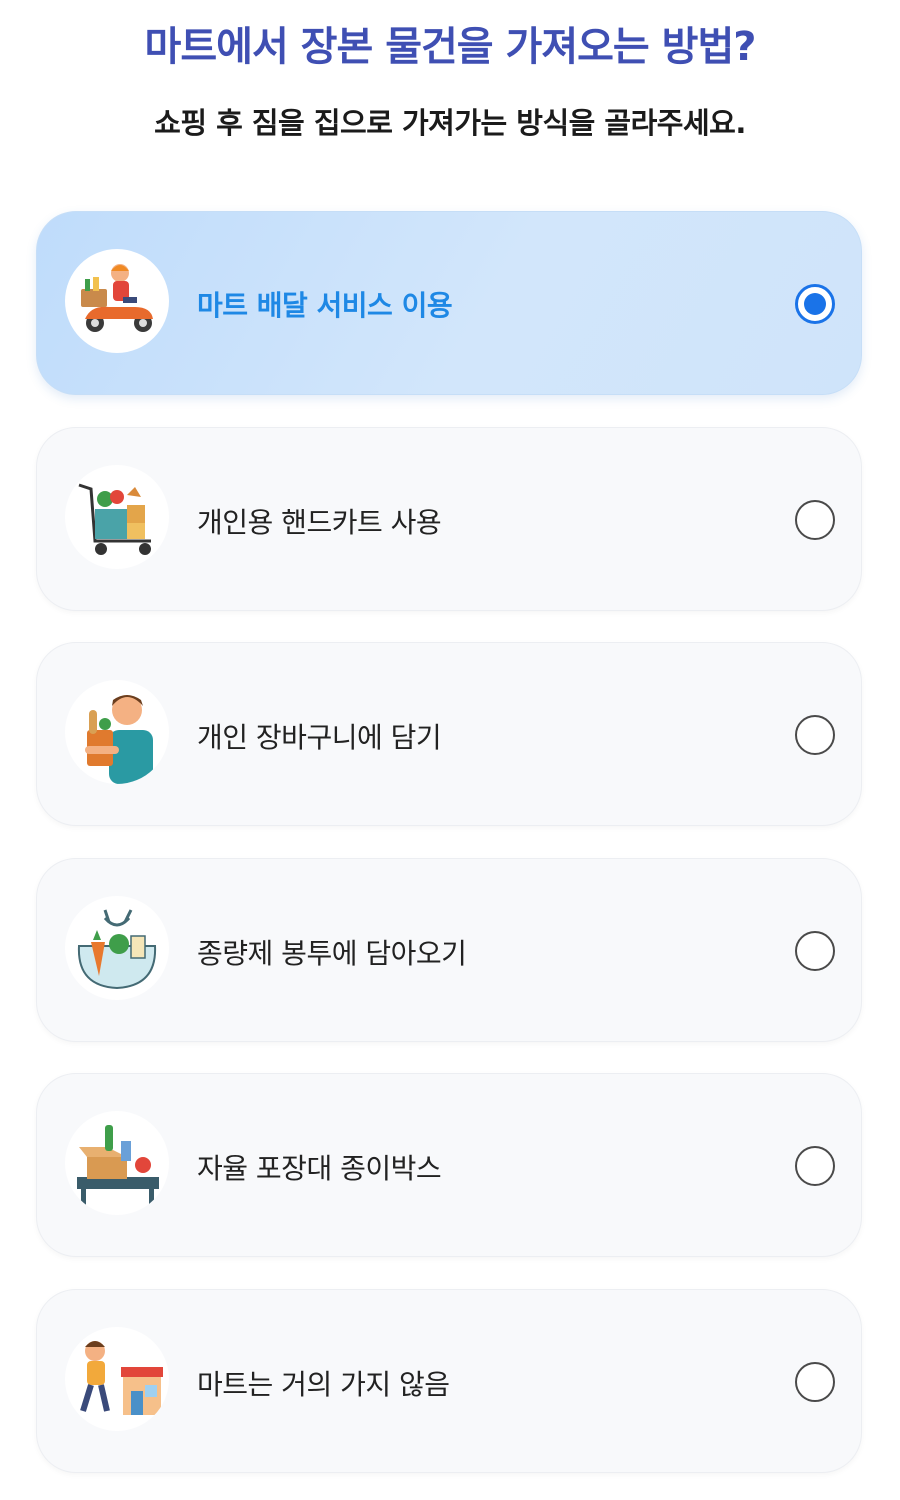 Image resolution: width=900 pixels, height=1500 pixels. I want to click on radio-selected-dot, so click(815, 304).